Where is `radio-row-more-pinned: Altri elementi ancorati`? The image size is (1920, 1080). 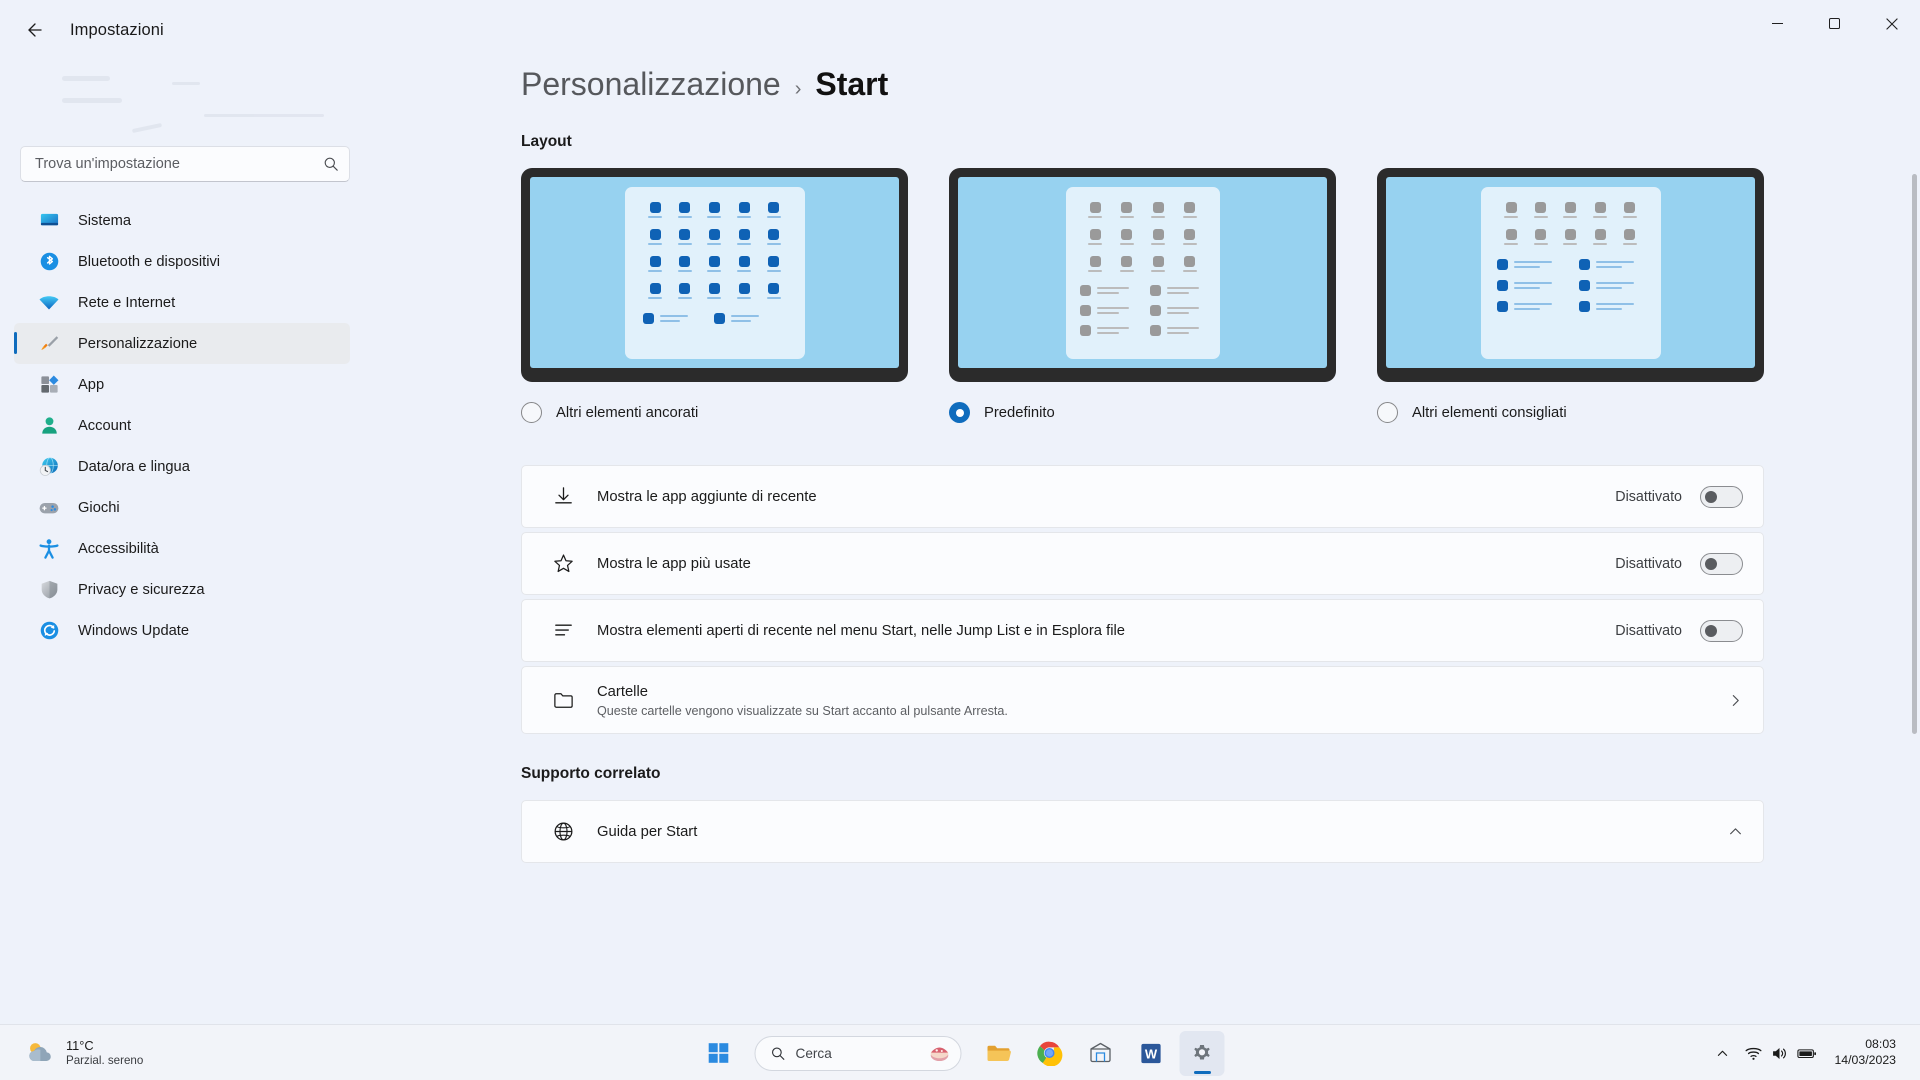 radio-row-more-pinned: Altri elementi ancorati is located at coordinates (714, 412).